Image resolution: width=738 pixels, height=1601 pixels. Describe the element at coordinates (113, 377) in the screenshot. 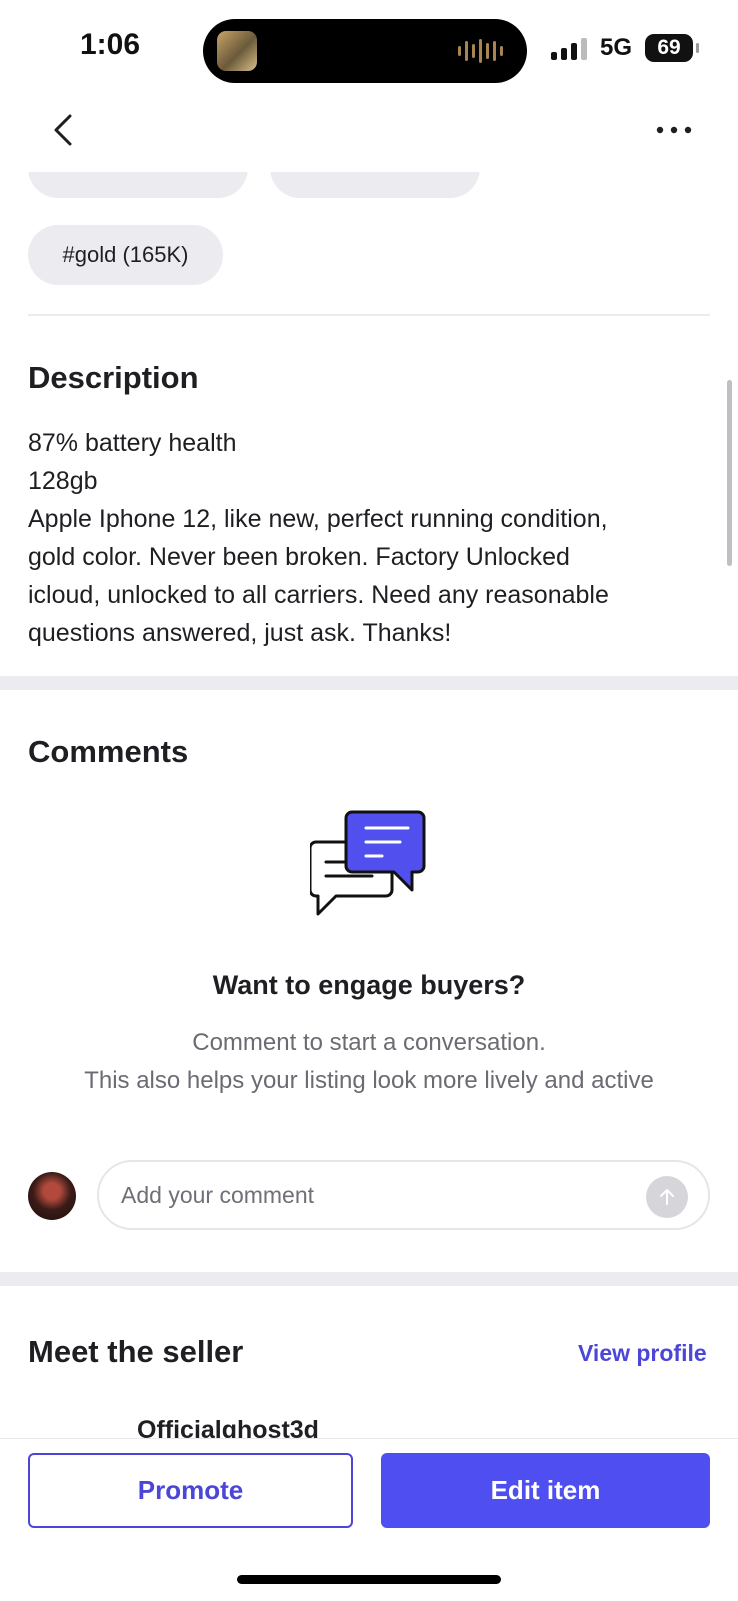

I see `description-title: Description` at that location.